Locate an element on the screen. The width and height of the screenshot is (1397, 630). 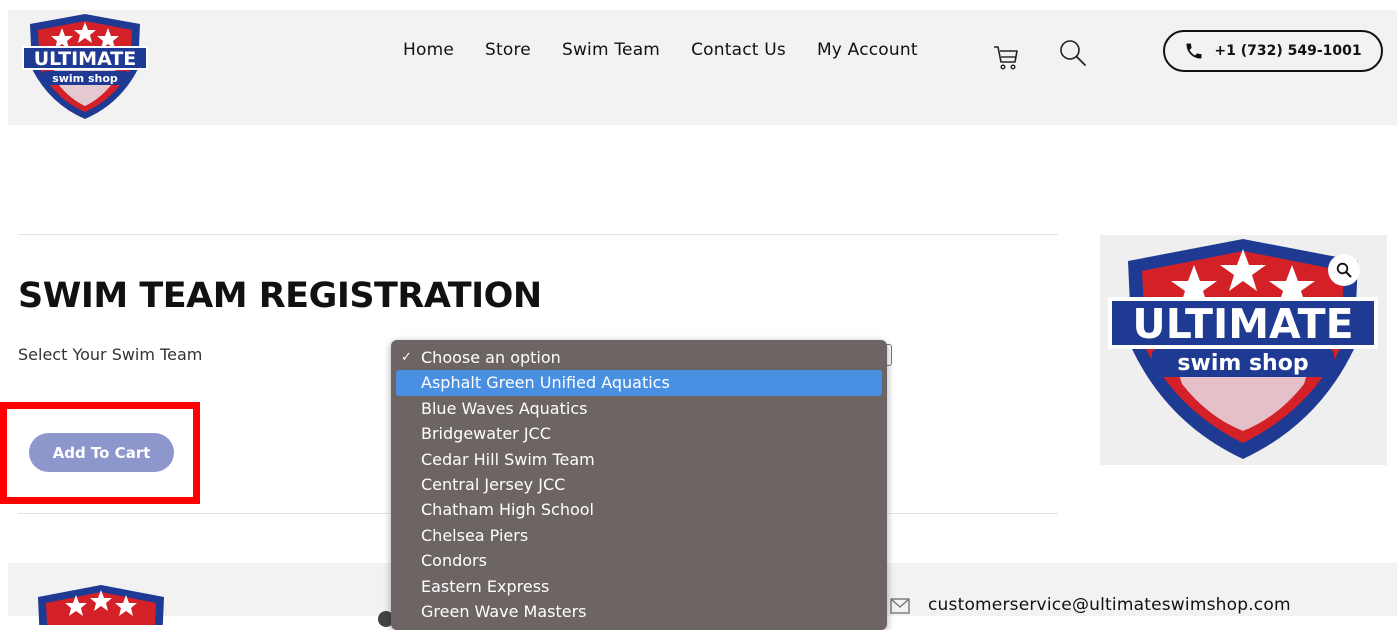
mail-icon is located at coordinates (900, 606).